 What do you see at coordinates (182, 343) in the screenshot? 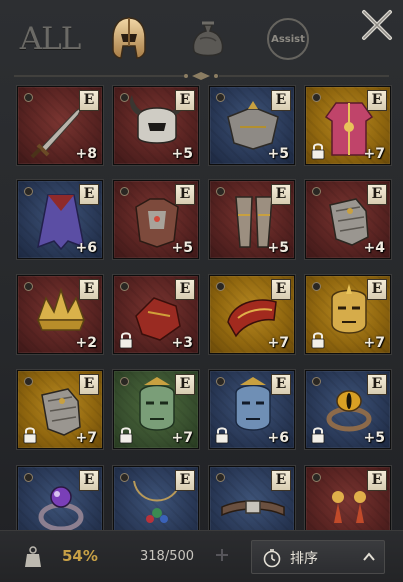
I see `enhance-level: +3` at bounding box center [182, 343].